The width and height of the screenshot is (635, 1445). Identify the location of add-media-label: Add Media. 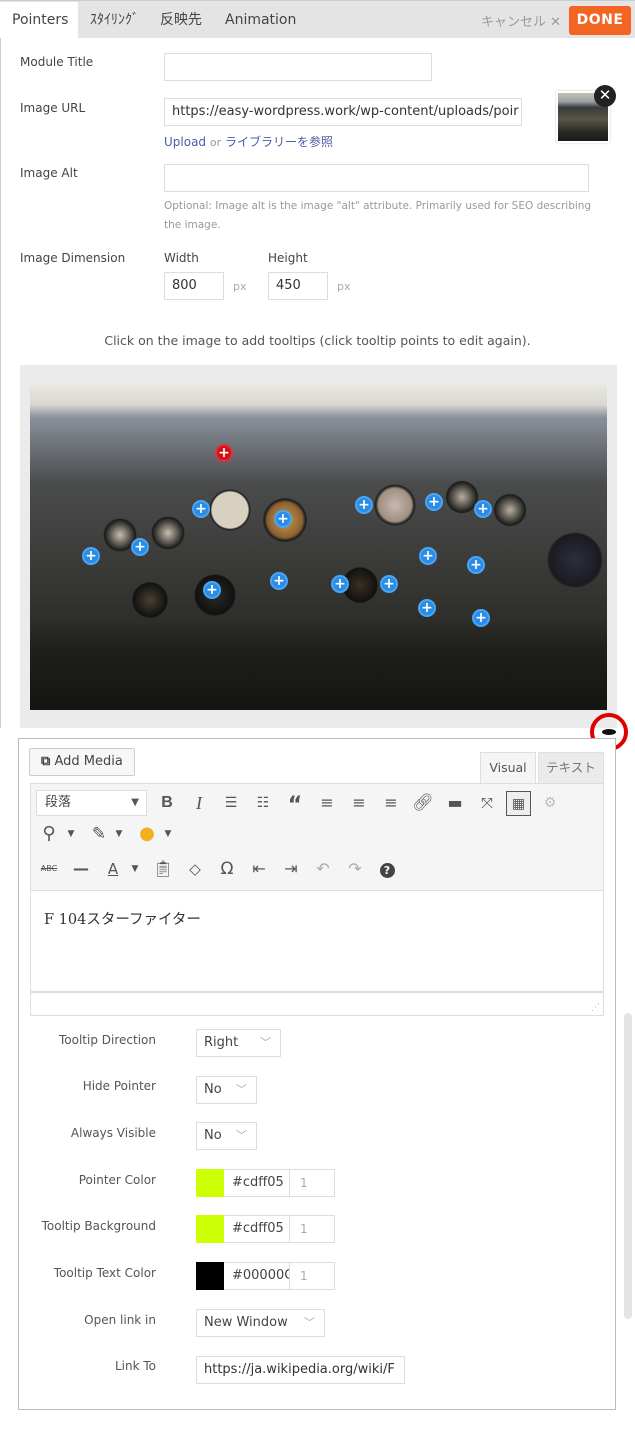
(88, 761).